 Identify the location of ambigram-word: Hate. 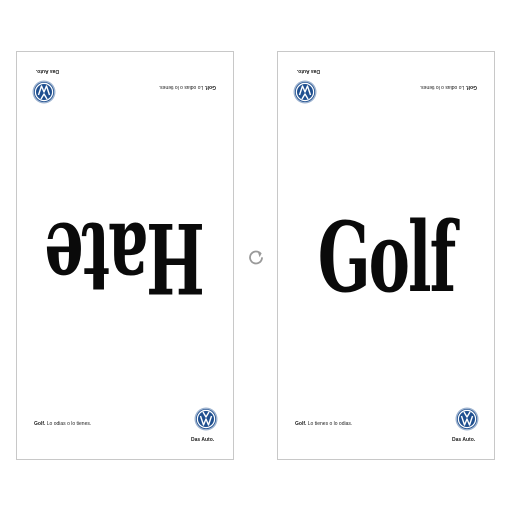
(125, 257).